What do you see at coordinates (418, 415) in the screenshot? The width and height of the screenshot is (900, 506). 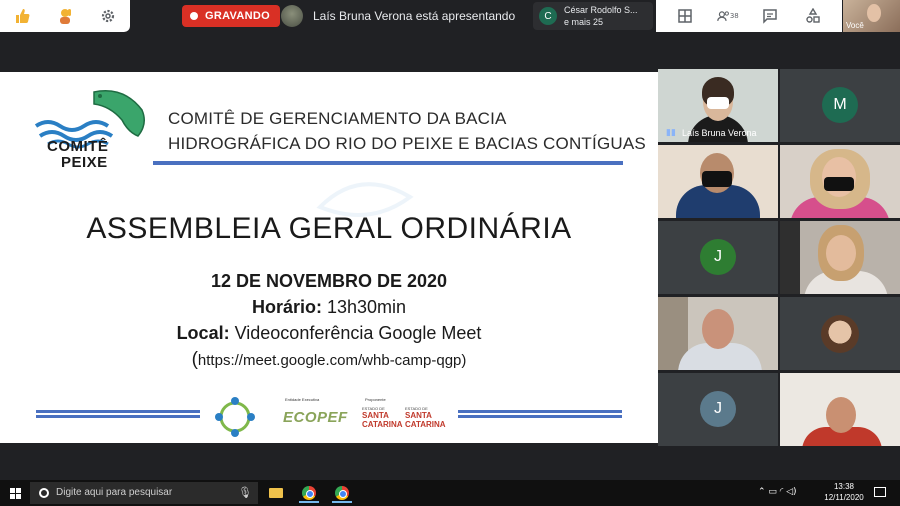 I see `sc2-name1: SANTA` at bounding box center [418, 415].